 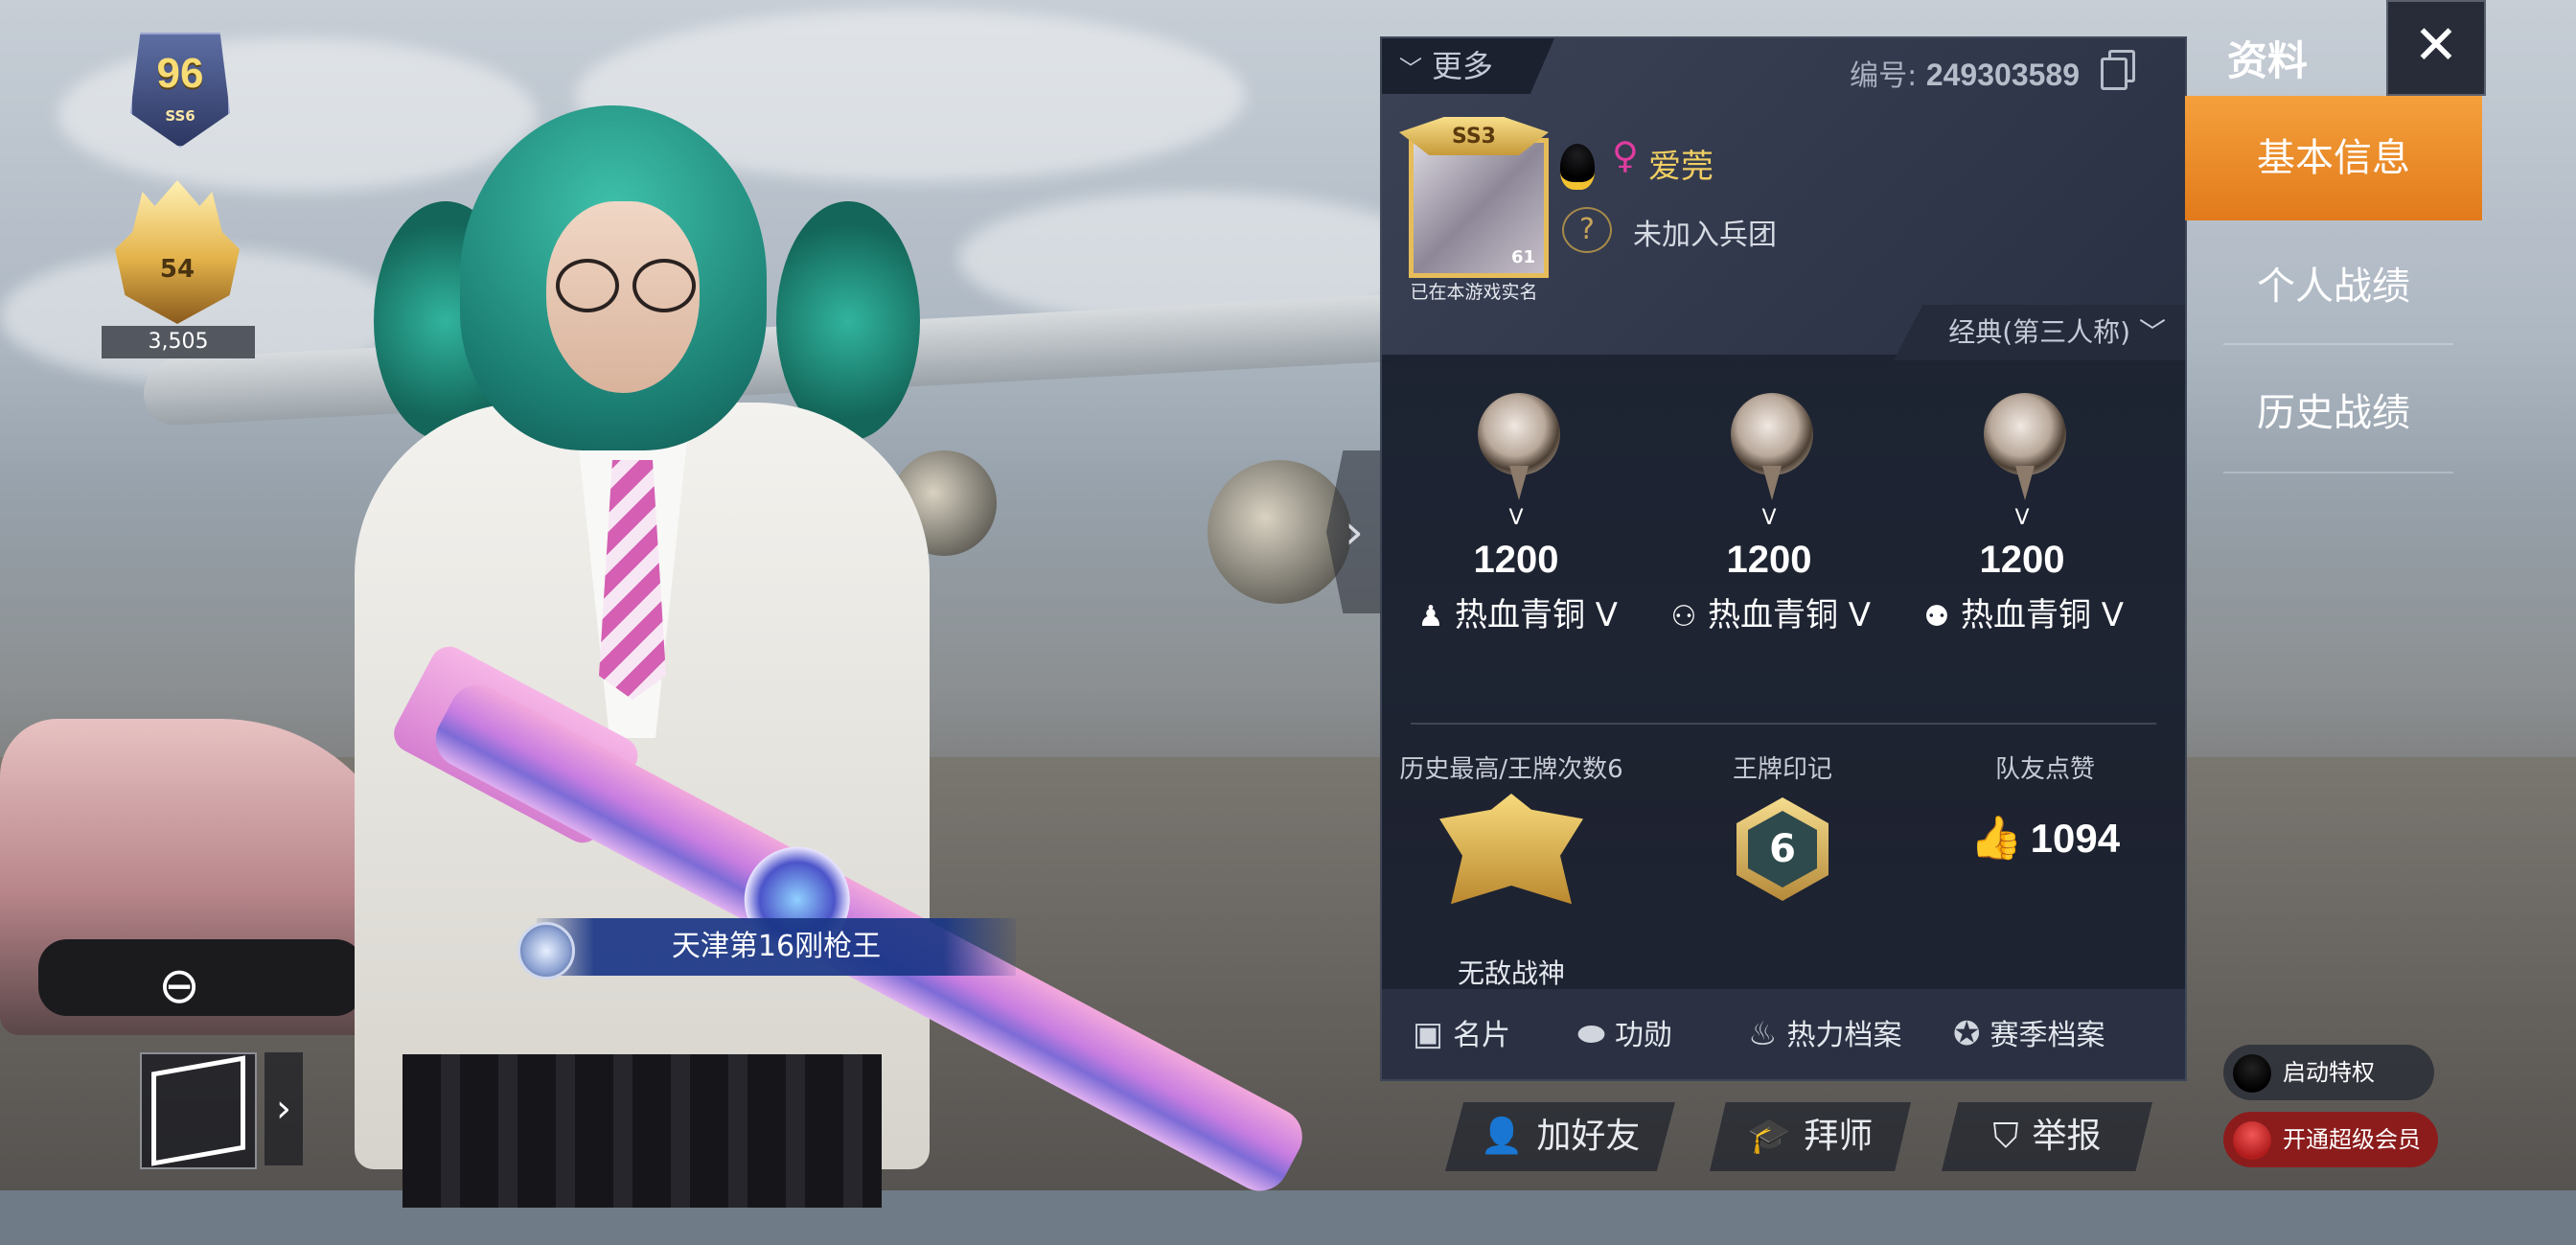 I want to click on conqueror-emblem-icon, so click(x=1511, y=849).